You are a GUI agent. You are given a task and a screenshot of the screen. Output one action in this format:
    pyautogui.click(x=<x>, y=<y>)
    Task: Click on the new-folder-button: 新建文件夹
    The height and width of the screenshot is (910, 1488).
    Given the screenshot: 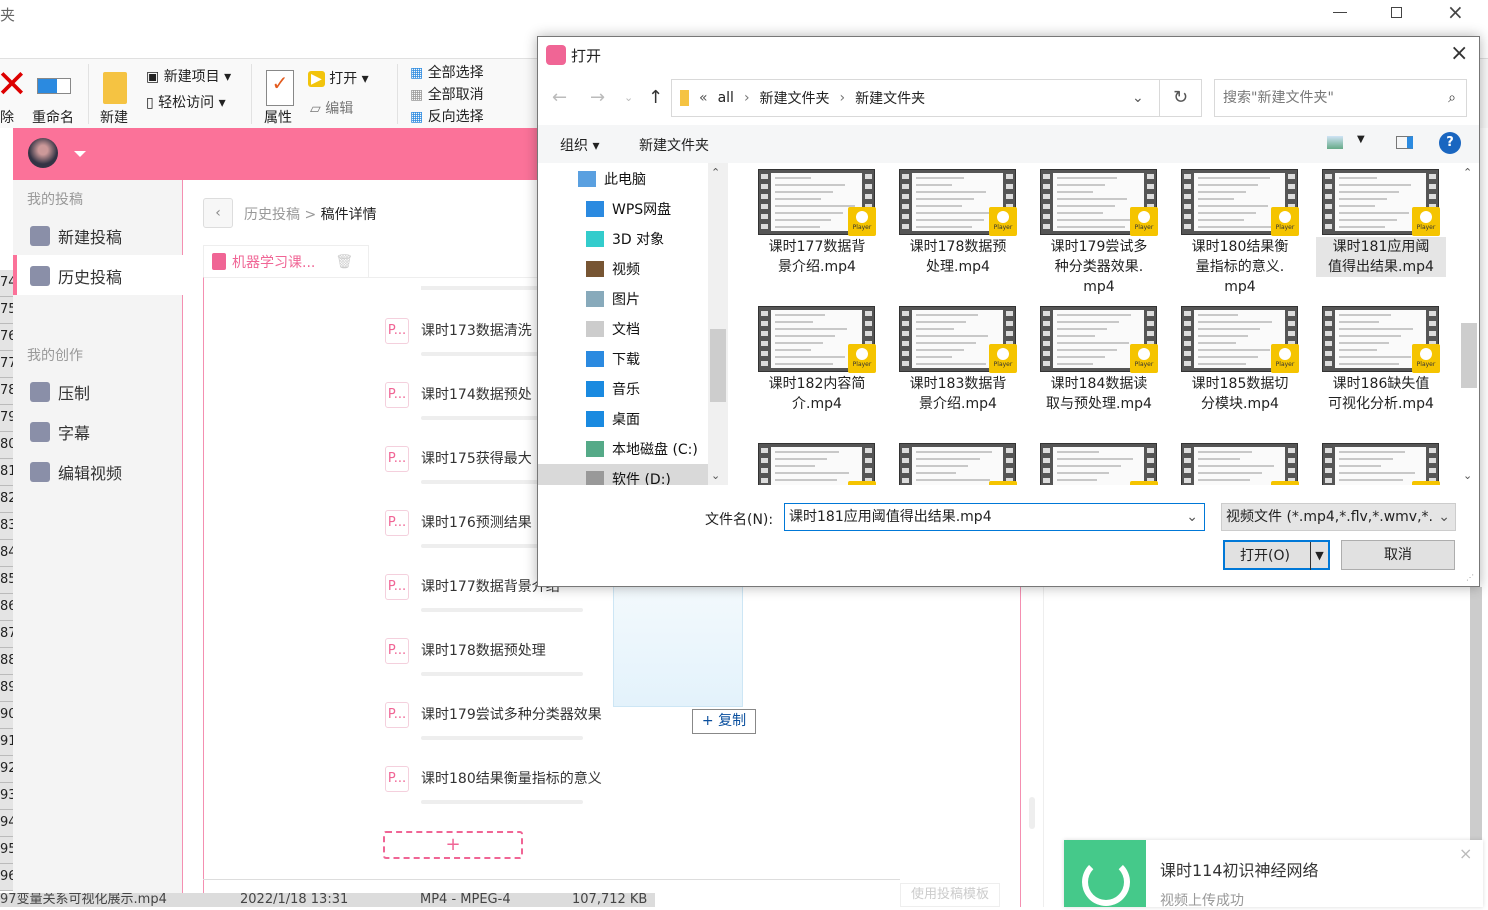 What is the action you would take?
    pyautogui.click(x=674, y=145)
    